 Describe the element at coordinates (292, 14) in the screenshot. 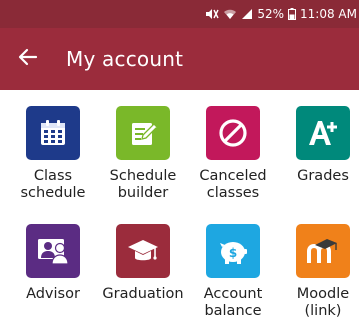

I see `battery-icon` at that location.